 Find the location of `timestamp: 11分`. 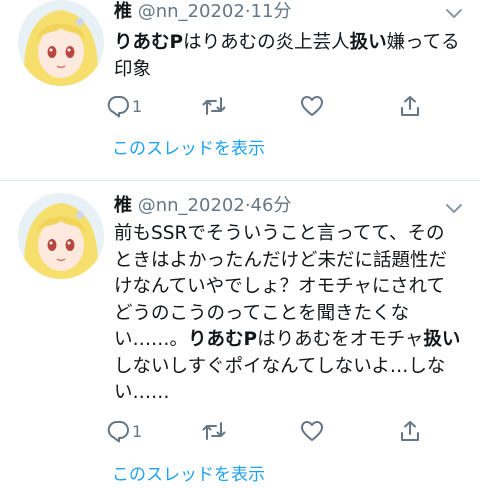

timestamp: 11分 is located at coordinates (271, 11).